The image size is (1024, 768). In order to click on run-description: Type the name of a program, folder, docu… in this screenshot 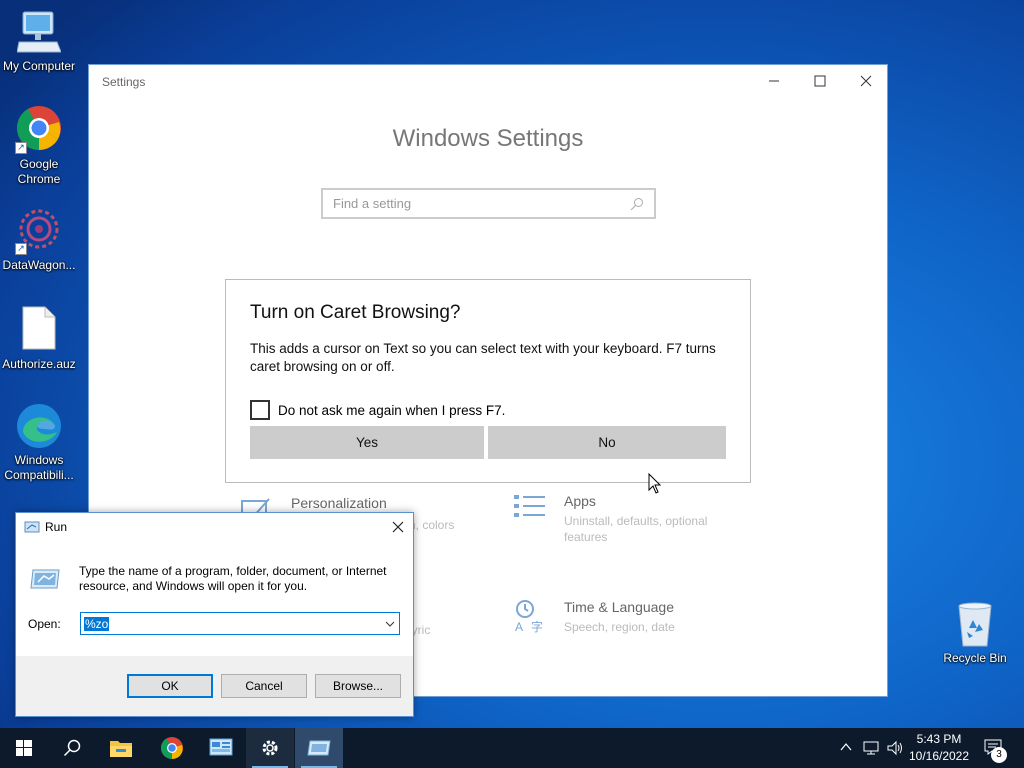, I will do `click(233, 578)`.